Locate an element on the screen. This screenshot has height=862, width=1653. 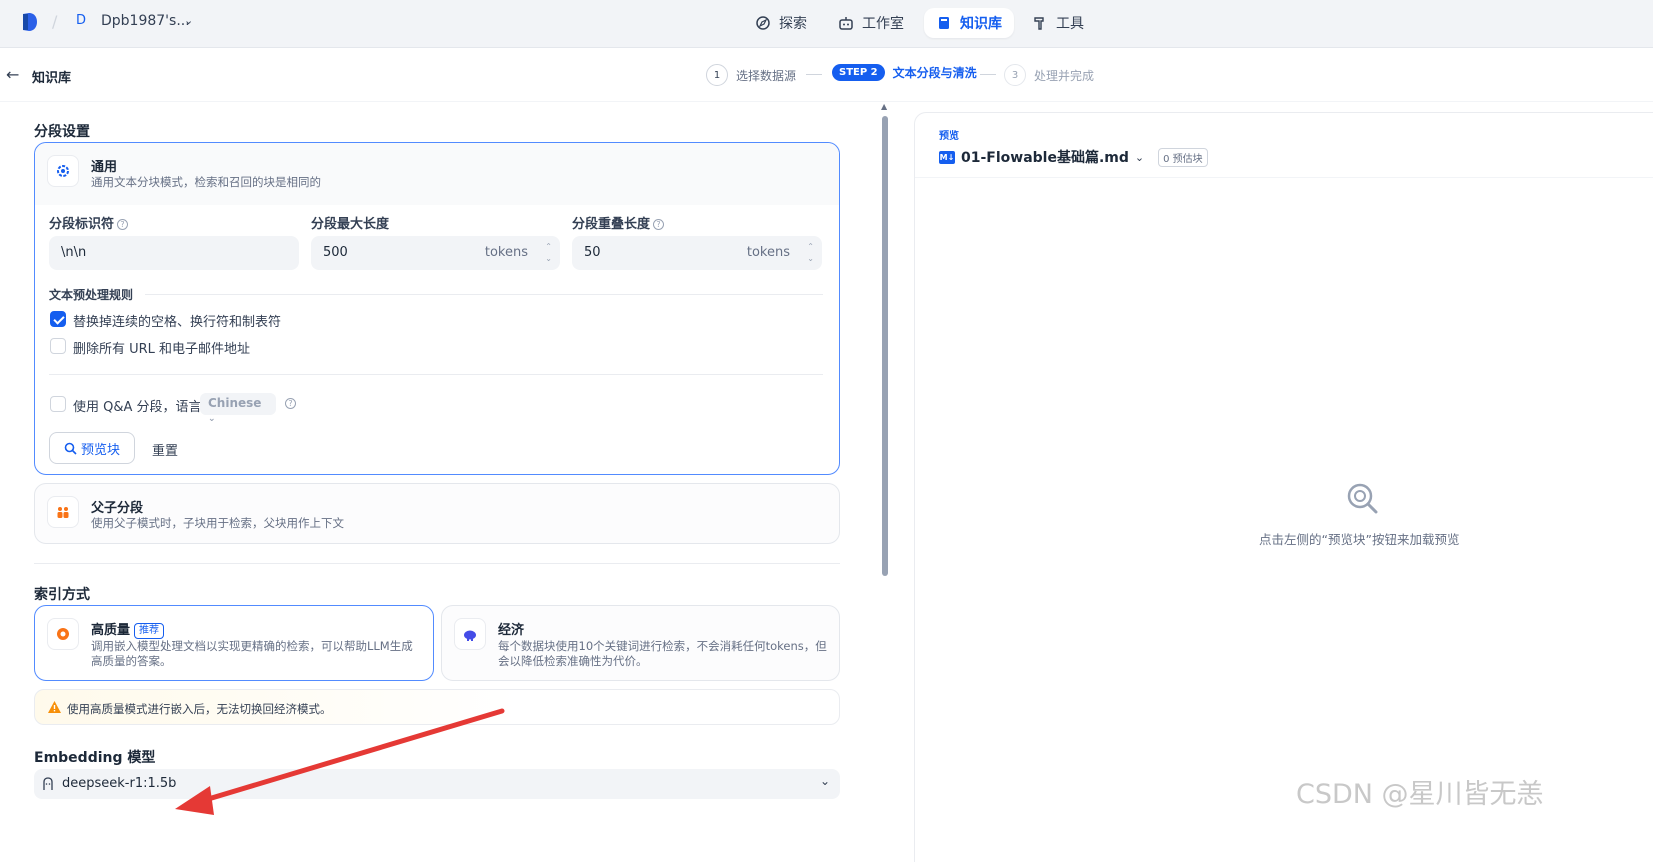
step-1-label: 选择数据源 is located at coordinates (766, 75).